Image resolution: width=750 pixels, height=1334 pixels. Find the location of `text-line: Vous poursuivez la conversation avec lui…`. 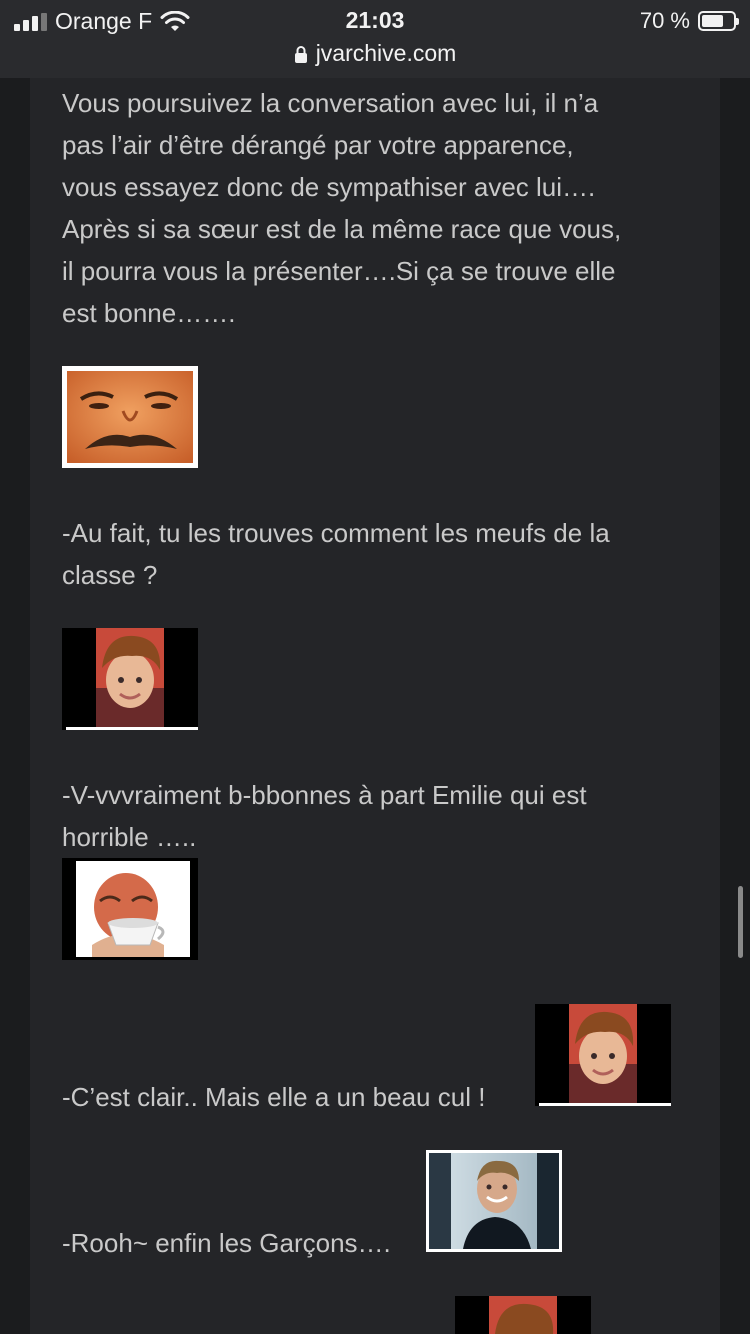

text-line: Vous poursuivez la conversation avec lui… is located at coordinates (330, 103).